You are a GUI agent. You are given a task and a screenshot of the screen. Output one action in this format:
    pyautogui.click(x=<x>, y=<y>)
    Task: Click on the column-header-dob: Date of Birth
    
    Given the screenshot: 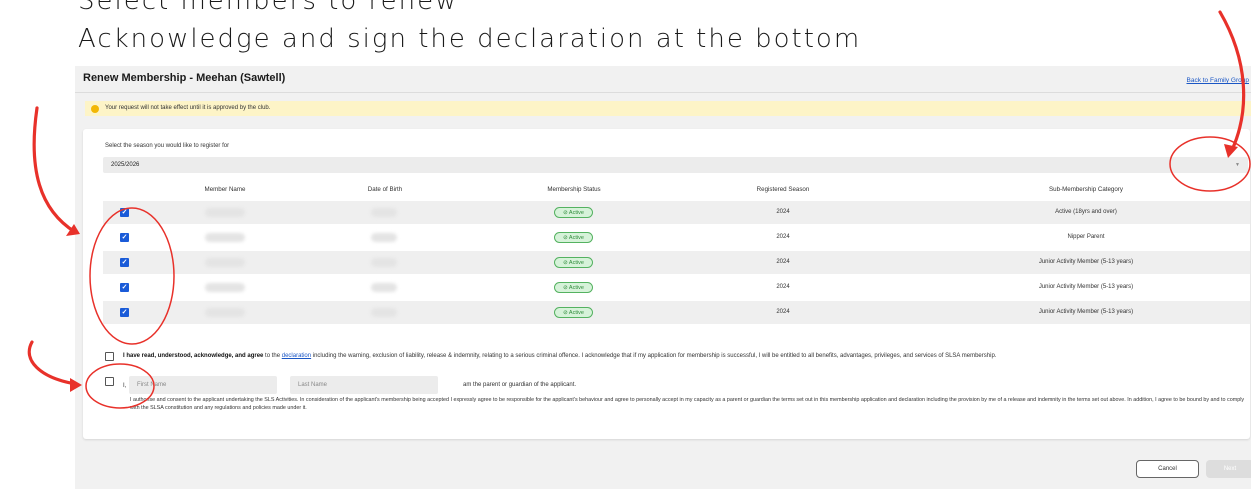 What is the action you would take?
    pyautogui.click(x=385, y=189)
    